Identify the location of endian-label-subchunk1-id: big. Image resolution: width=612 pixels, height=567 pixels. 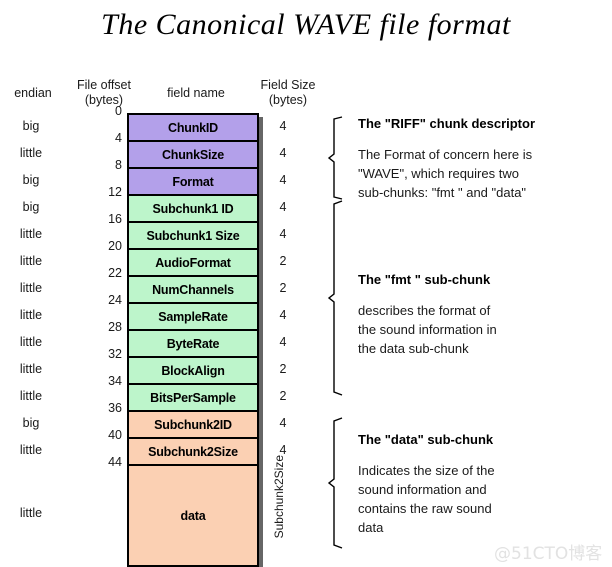
(31, 206).